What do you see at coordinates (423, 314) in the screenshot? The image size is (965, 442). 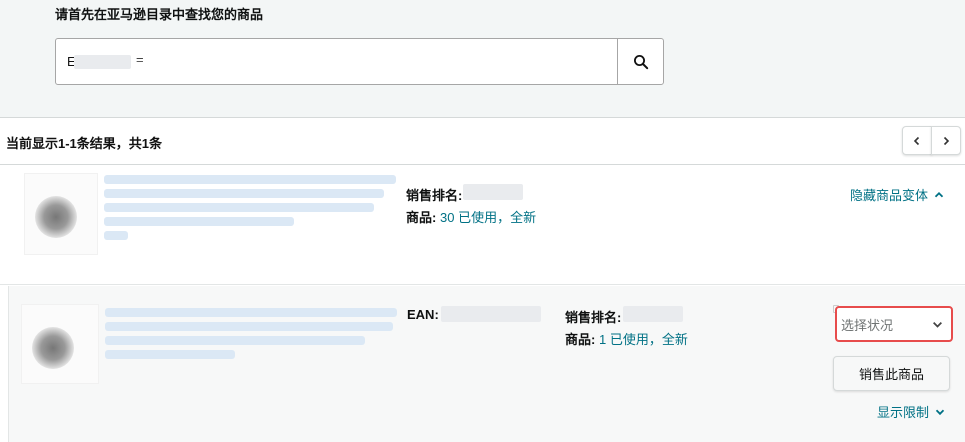 I see `ean-label: EAN:` at bounding box center [423, 314].